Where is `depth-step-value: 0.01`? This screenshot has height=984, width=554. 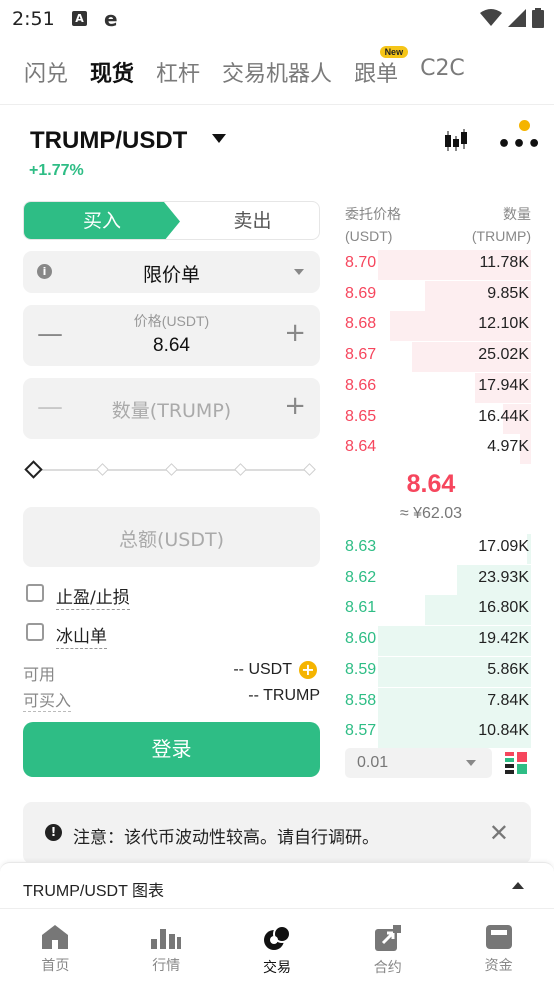 depth-step-value: 0.01 is located at coordinates (373, 762).